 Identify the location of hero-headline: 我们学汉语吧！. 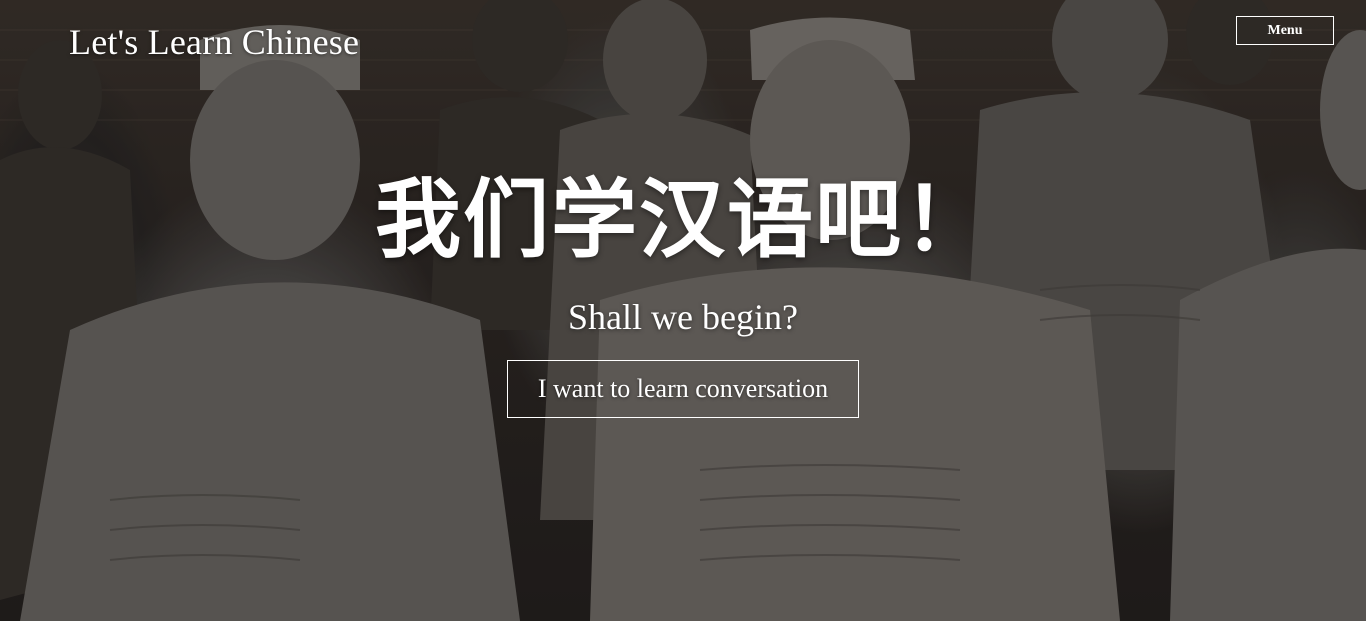
(683, 219).